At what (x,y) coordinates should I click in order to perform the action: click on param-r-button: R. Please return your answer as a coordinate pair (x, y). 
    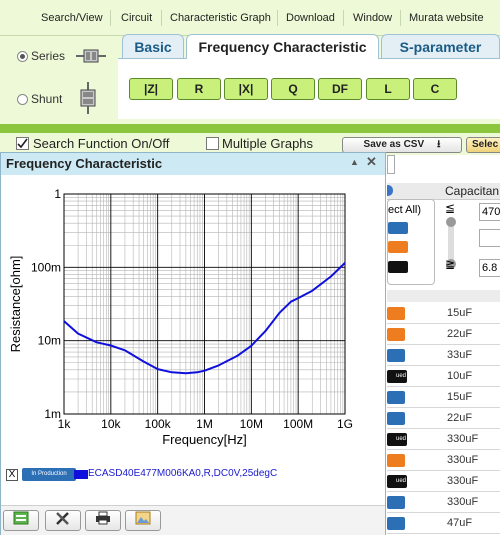
    Looking at the image, I should click on (199, 89).